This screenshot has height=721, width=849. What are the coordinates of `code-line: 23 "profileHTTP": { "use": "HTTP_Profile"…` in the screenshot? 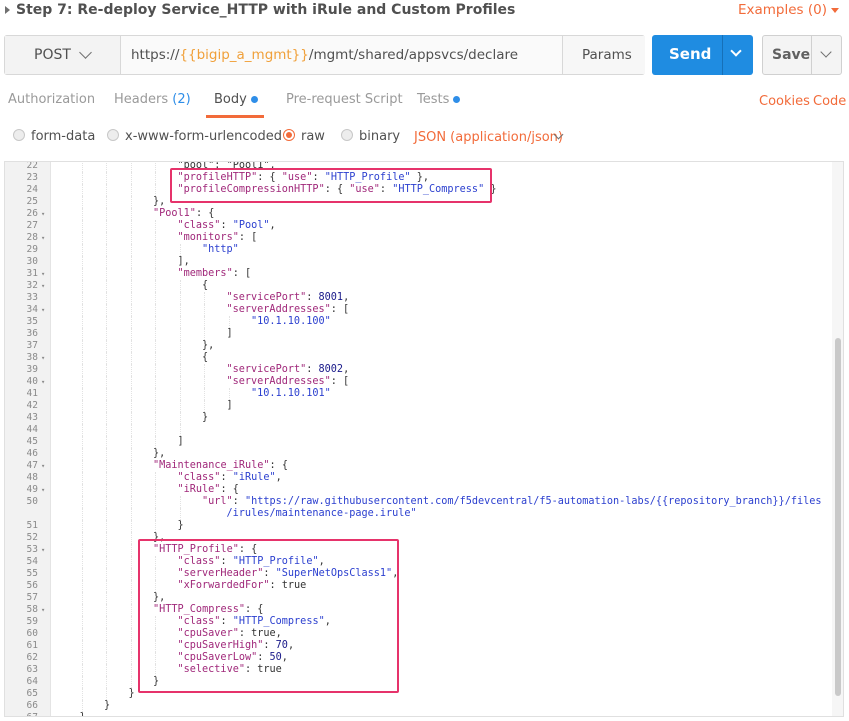 It's located at (418, 178).